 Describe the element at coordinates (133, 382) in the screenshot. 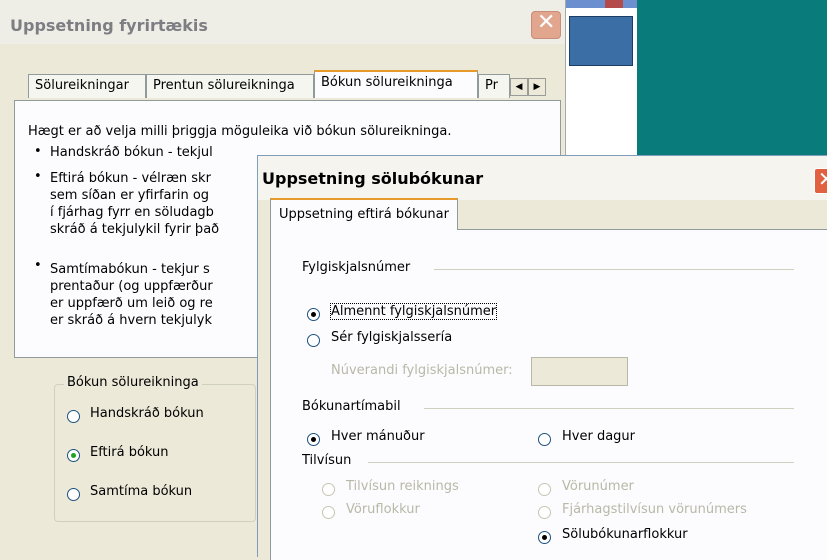

I see `booking-method-group-label: Bókun sölureikninga` at that location.